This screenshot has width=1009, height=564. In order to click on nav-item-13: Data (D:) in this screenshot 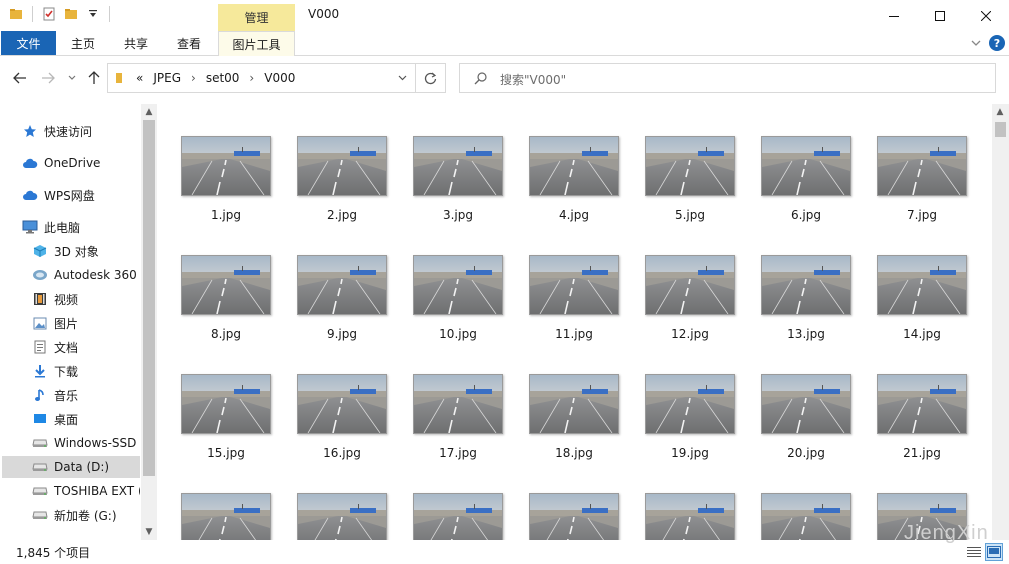, I will do `click(71, 467)`.